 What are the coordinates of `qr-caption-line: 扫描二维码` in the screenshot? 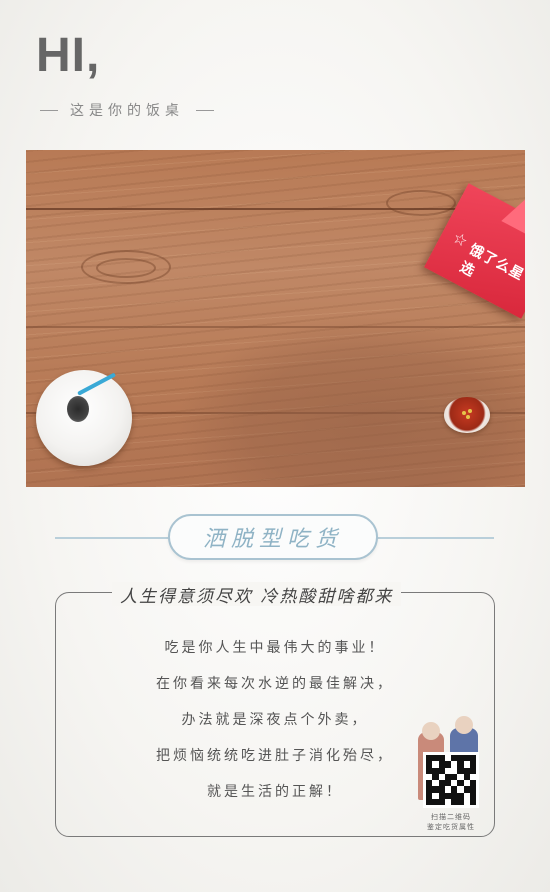 It's located at (451, 817).